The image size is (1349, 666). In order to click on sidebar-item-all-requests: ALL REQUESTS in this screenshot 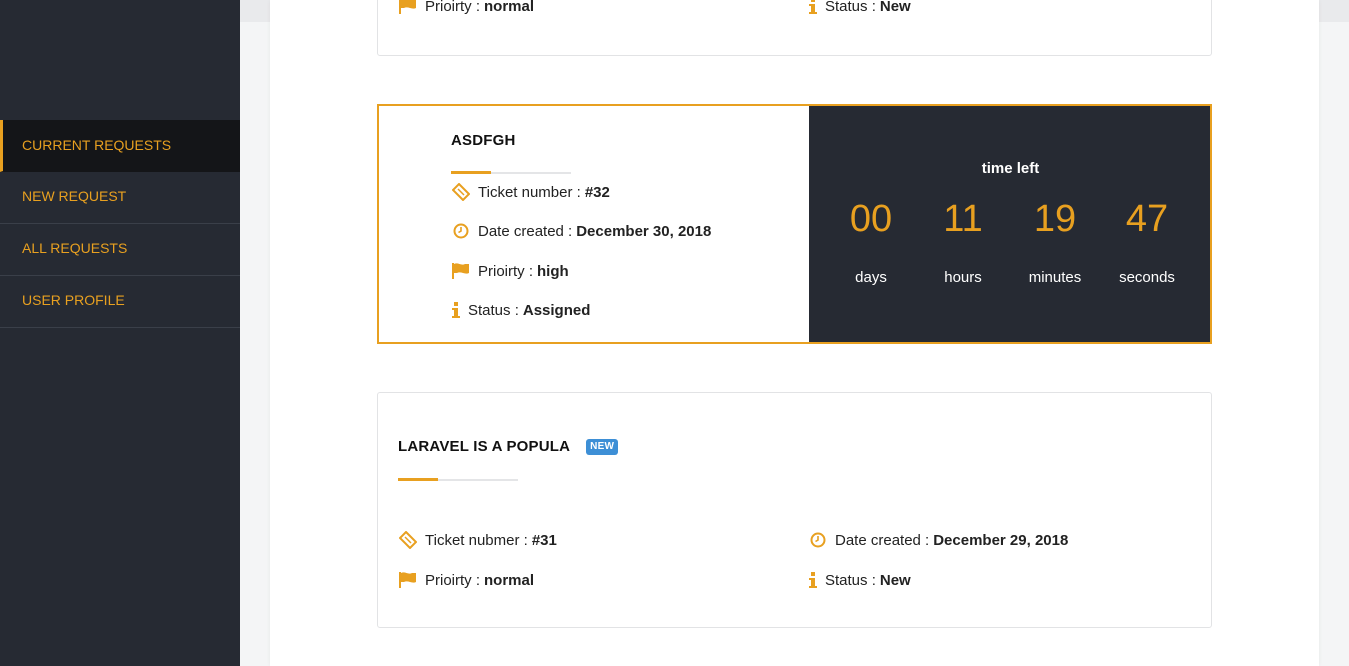, I will do `click(120, 250)`.